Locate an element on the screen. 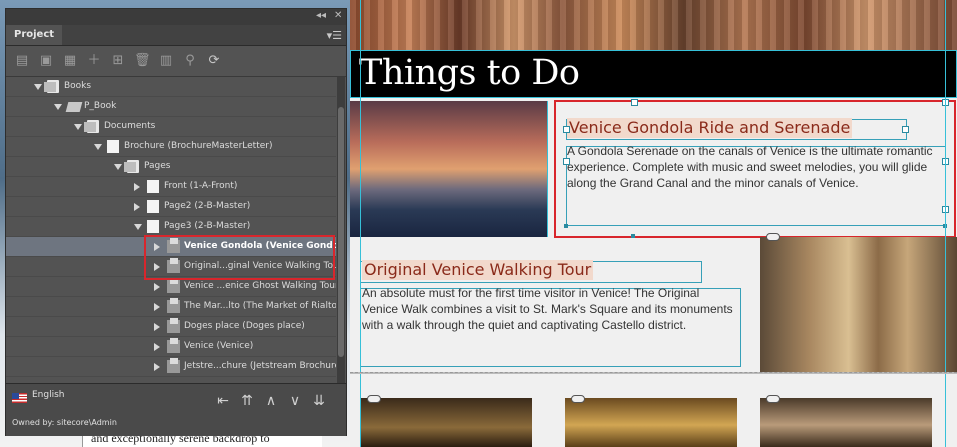  move-to-icon: ⇤ is located at coordinates (223, 401).